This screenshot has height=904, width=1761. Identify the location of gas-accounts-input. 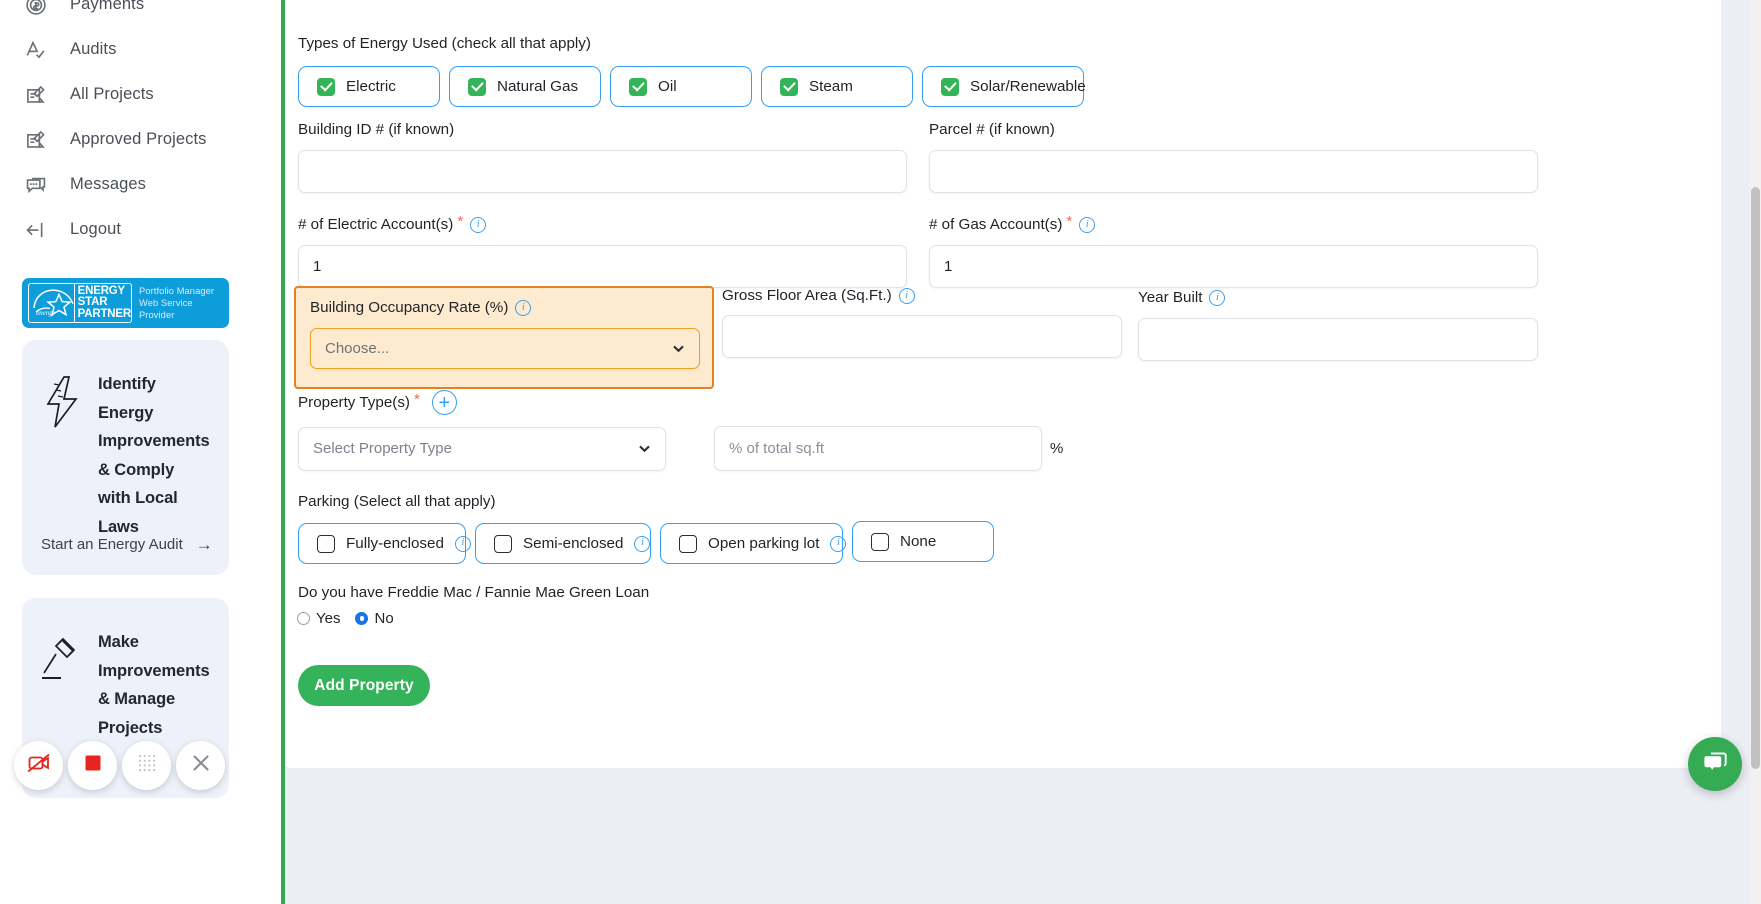
(1233, 266).